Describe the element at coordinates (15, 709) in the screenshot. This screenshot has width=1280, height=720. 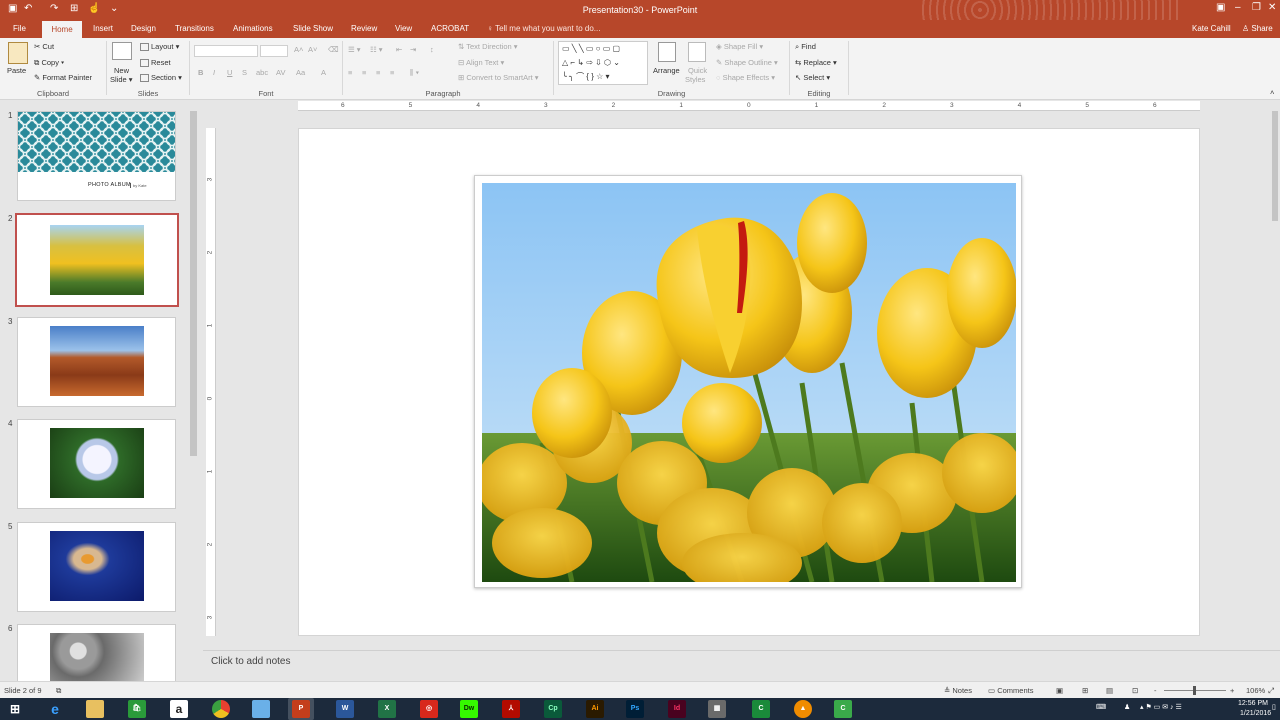
I see `windows-start-icon: ⊞` at that location.